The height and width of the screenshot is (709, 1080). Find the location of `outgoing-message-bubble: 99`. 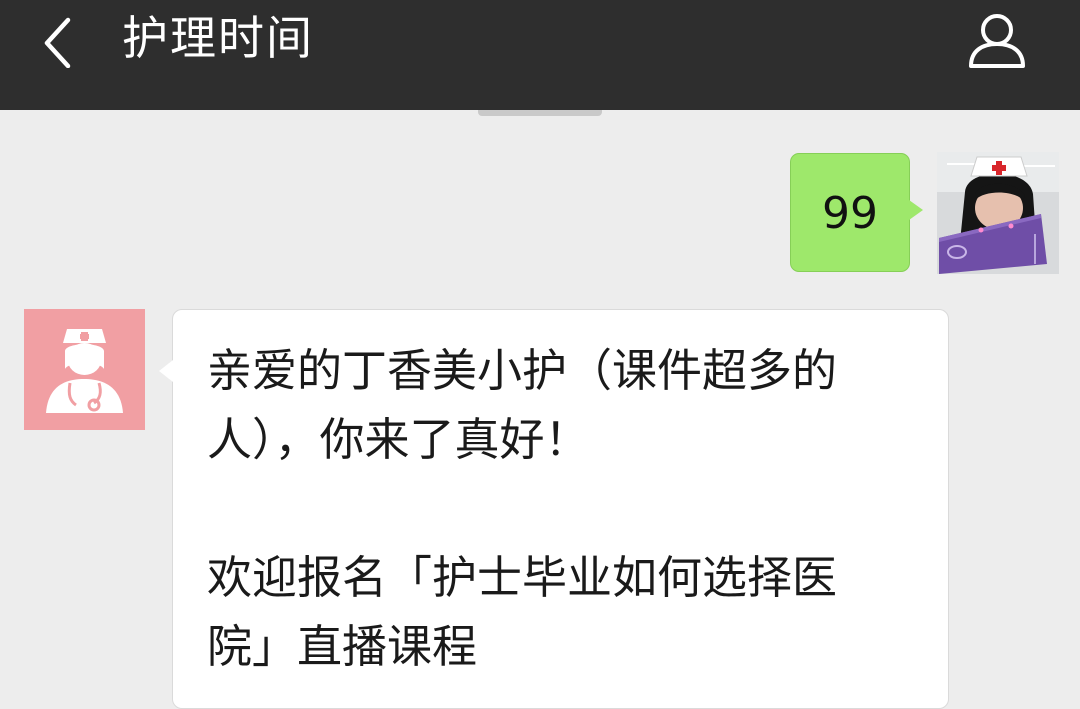

outgoing-message-bubble: 99 is located at coordinates (856, 212).